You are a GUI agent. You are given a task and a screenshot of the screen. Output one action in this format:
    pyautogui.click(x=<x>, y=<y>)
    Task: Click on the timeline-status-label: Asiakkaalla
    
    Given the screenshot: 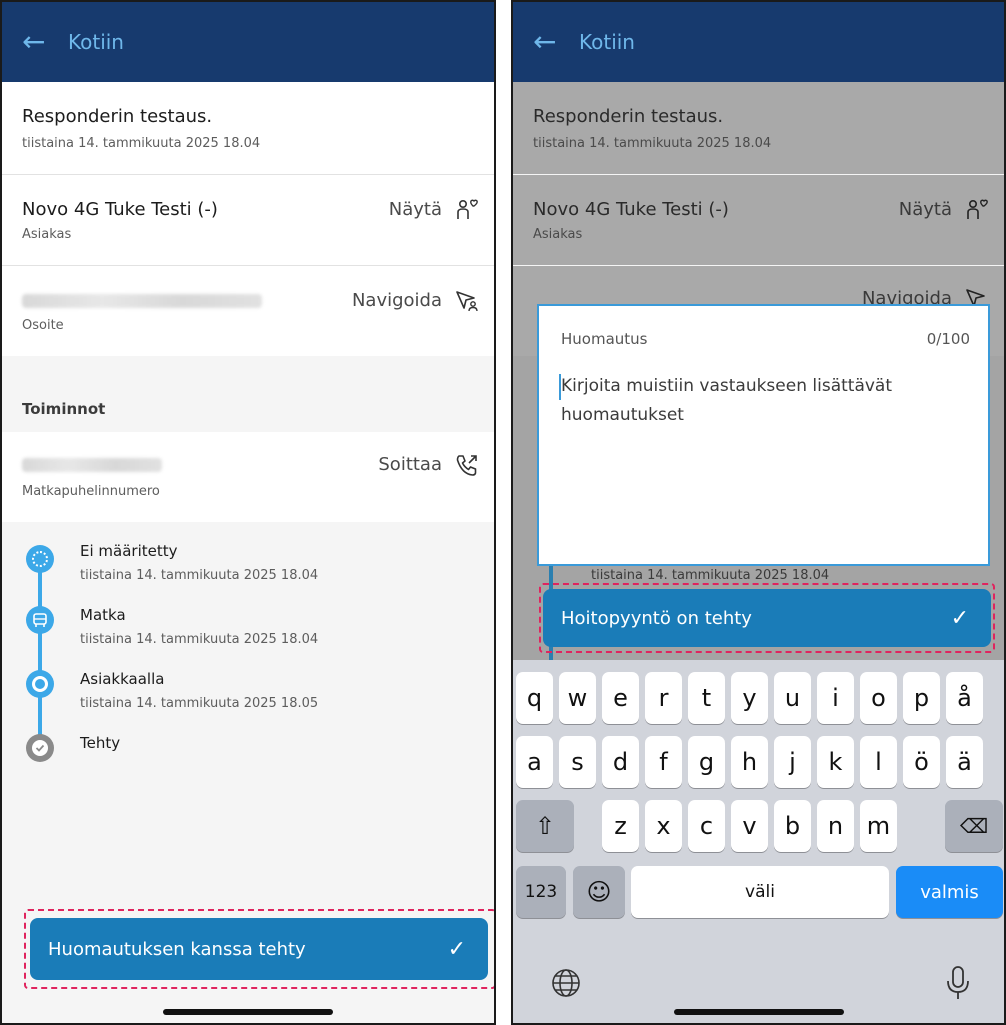 What is the action you would take?
    pyautogui.click(x=122, y=679)
    